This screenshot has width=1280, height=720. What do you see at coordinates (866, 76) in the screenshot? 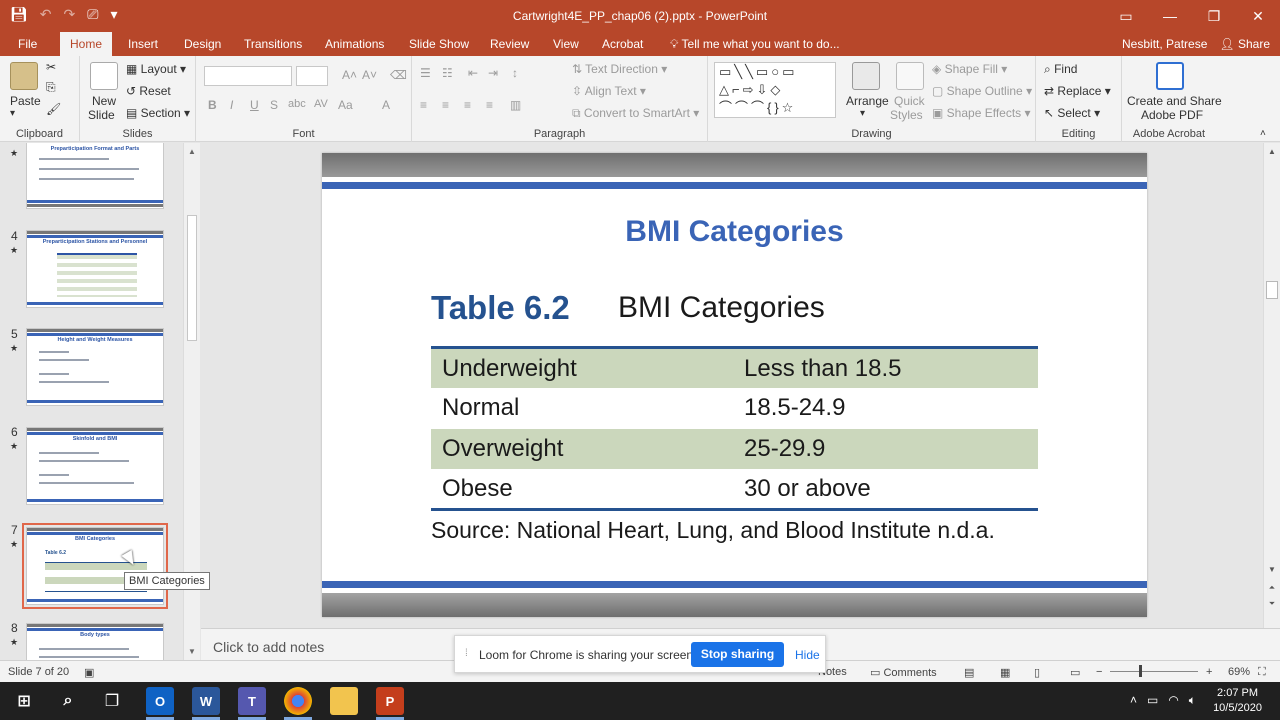
I see `arrange-icon` at bounding box center [866, 76].